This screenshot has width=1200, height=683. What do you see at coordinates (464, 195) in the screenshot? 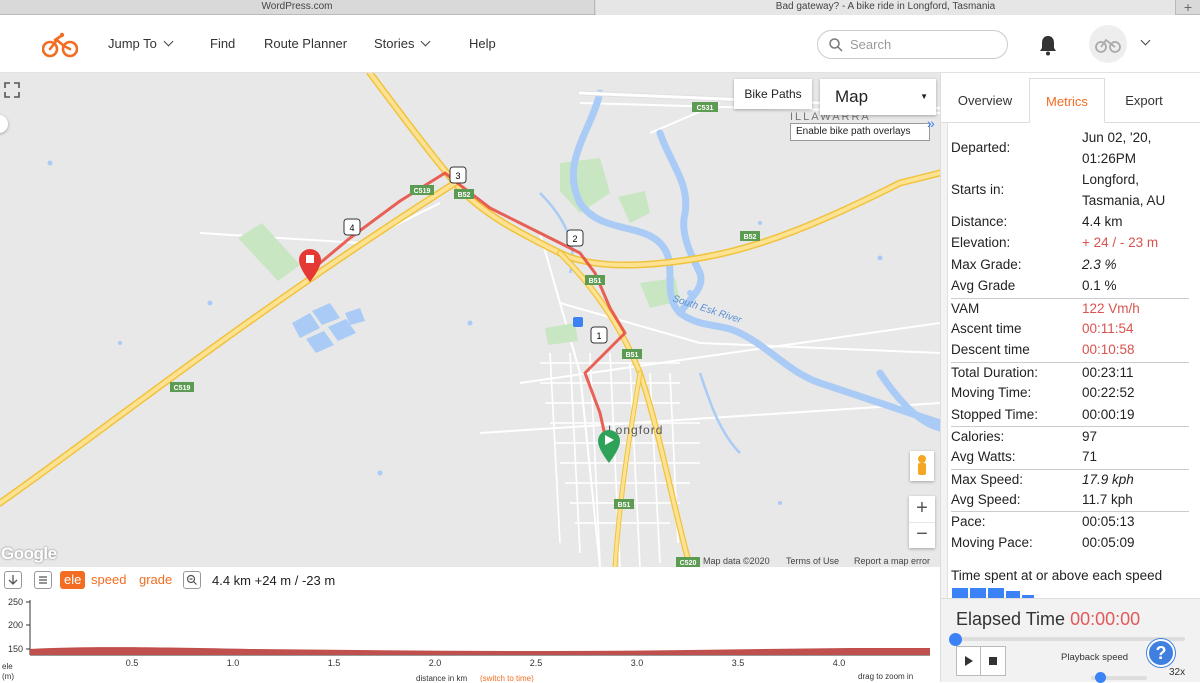
I see `road-shield-b52: B52` at bounding box center [464, 195].